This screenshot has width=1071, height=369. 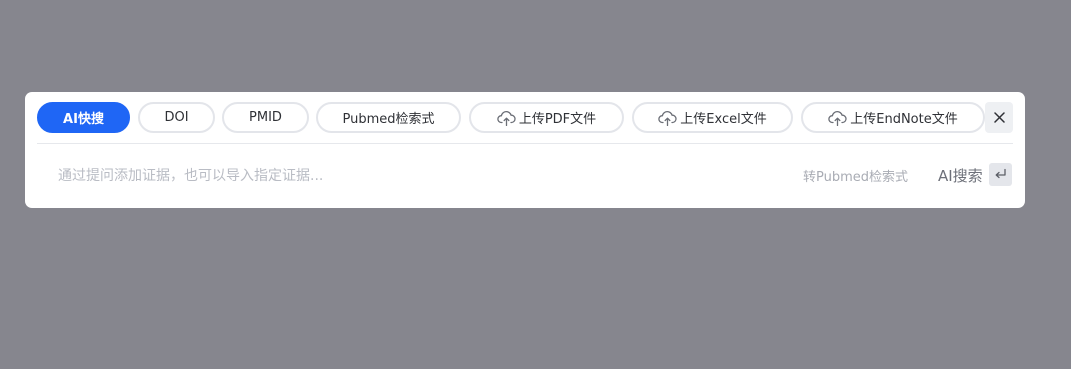 I want to click on ai-search-button: AI搜索, so click(x=960, y=175).